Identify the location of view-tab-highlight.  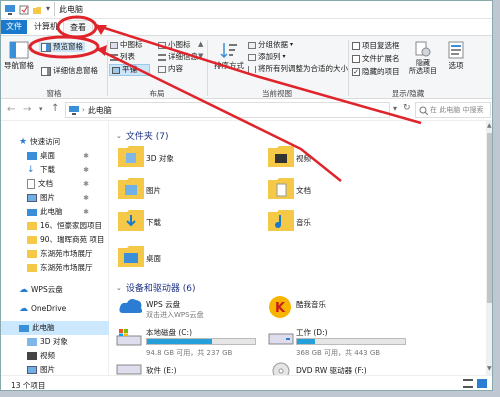
(77, 27).